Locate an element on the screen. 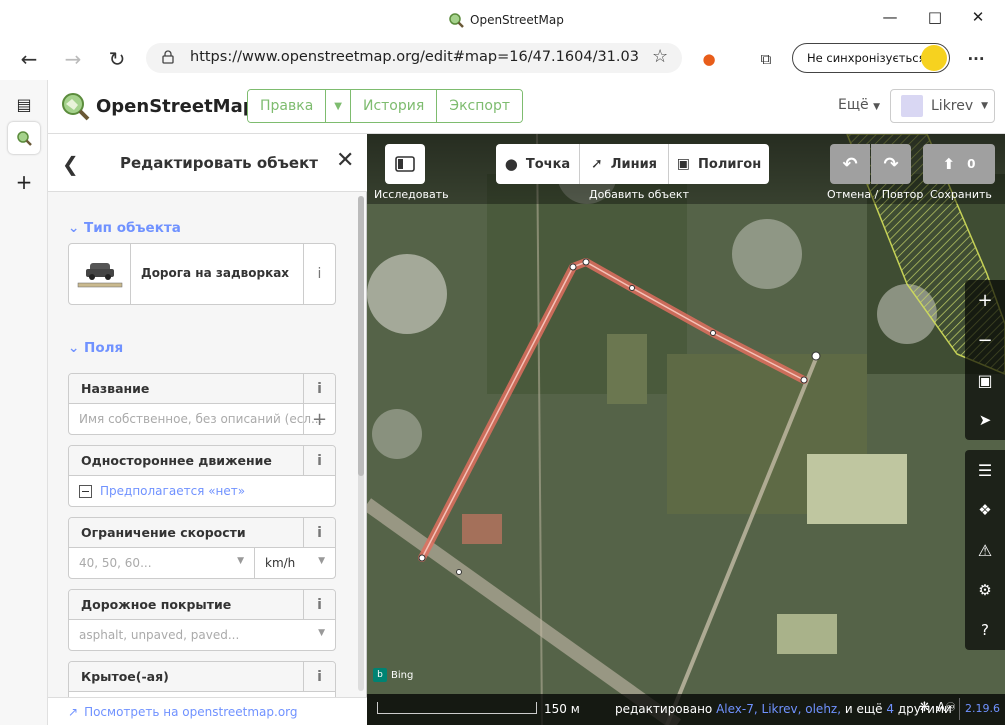  scale-bar is located at coordinates (457, 708).